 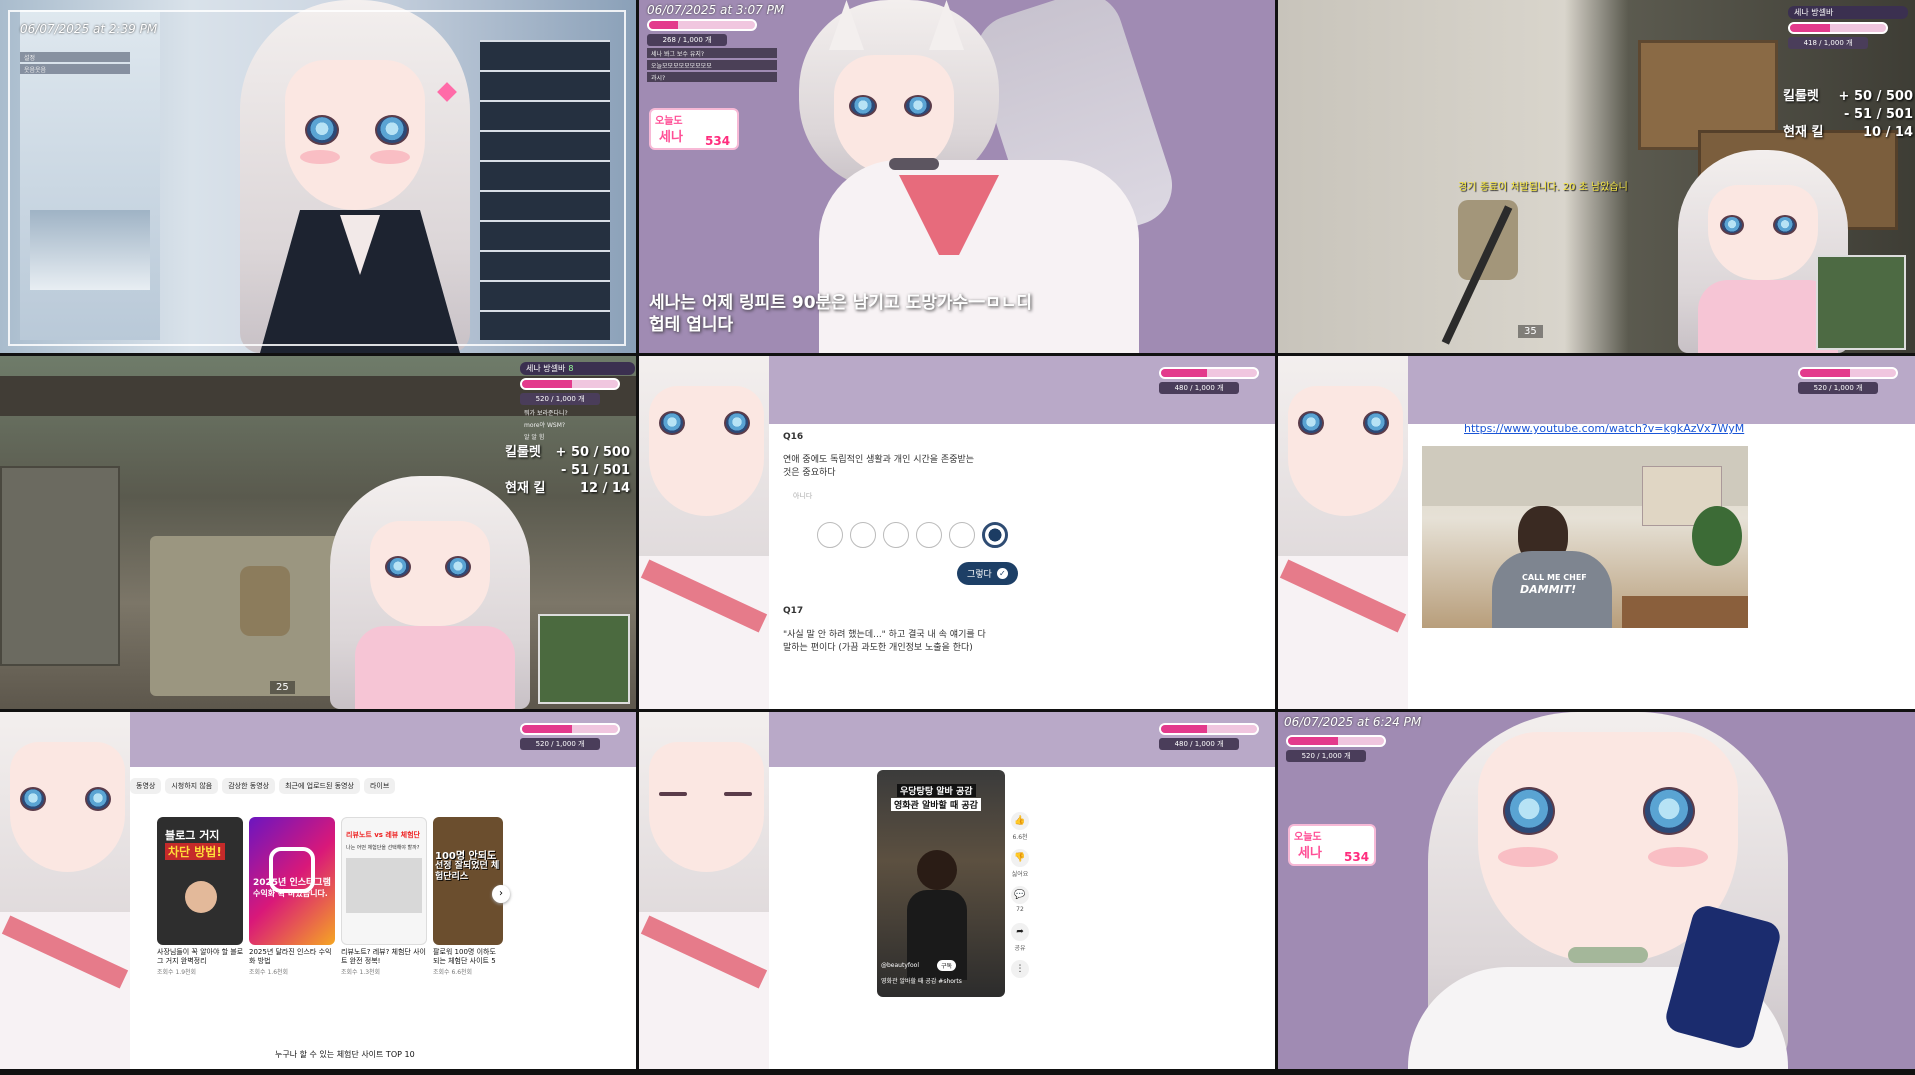 I want to click on container, so click(x=60, y=566).